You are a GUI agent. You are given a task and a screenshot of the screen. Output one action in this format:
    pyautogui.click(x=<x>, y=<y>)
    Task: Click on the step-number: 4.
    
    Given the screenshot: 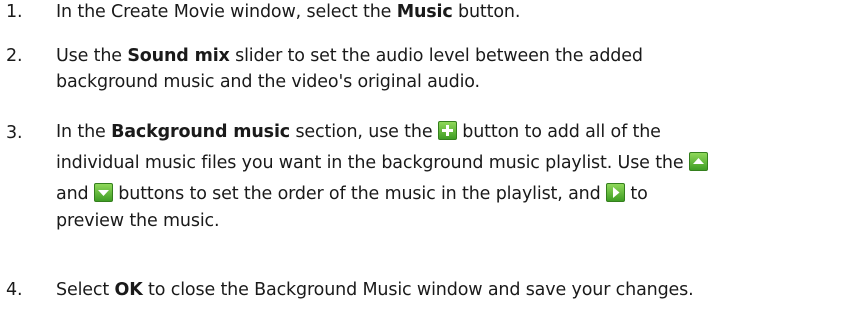 What is the action you would take?
    pyautogui.click(x=14, y=290)
    